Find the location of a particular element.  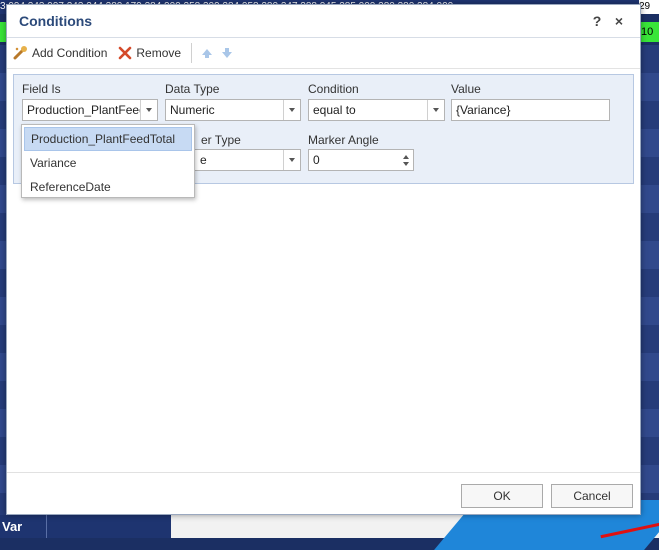

close-button: × is located at coordinates (619, 21).